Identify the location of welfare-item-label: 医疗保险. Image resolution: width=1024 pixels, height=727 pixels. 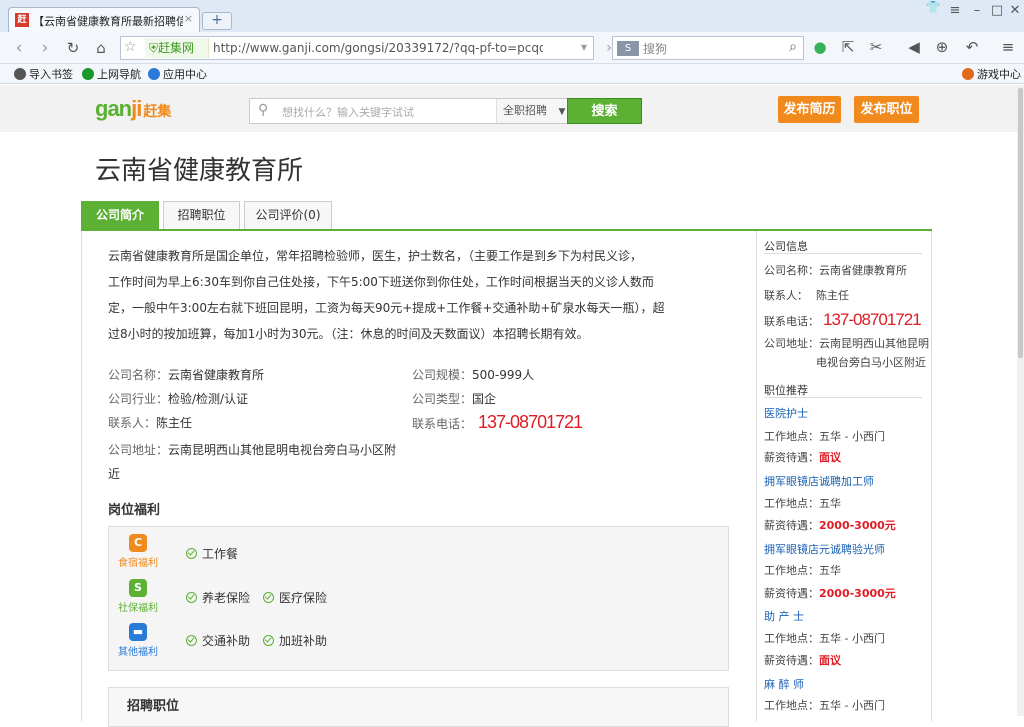
(303, 598).